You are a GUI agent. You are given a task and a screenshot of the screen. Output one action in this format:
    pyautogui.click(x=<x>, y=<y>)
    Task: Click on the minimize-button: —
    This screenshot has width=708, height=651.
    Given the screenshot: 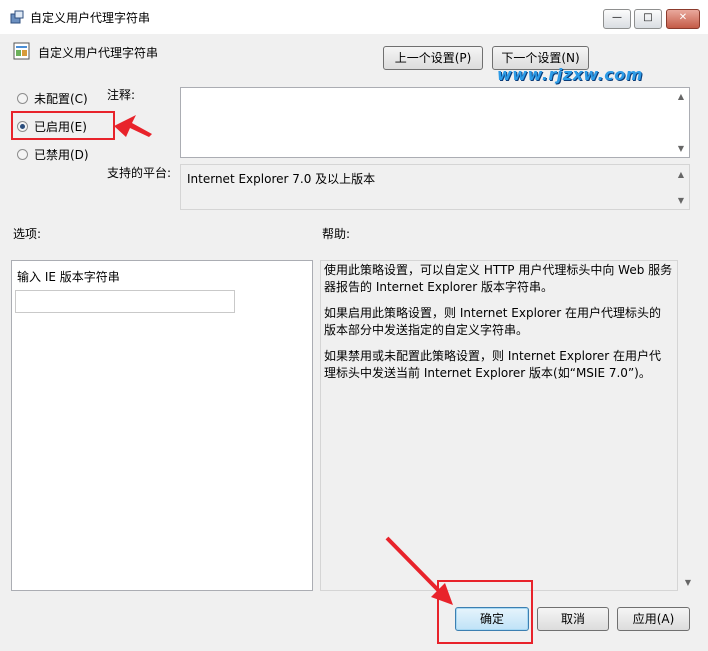 What is the action you would take?
    pyautogui.click(x=617, y=19)
    